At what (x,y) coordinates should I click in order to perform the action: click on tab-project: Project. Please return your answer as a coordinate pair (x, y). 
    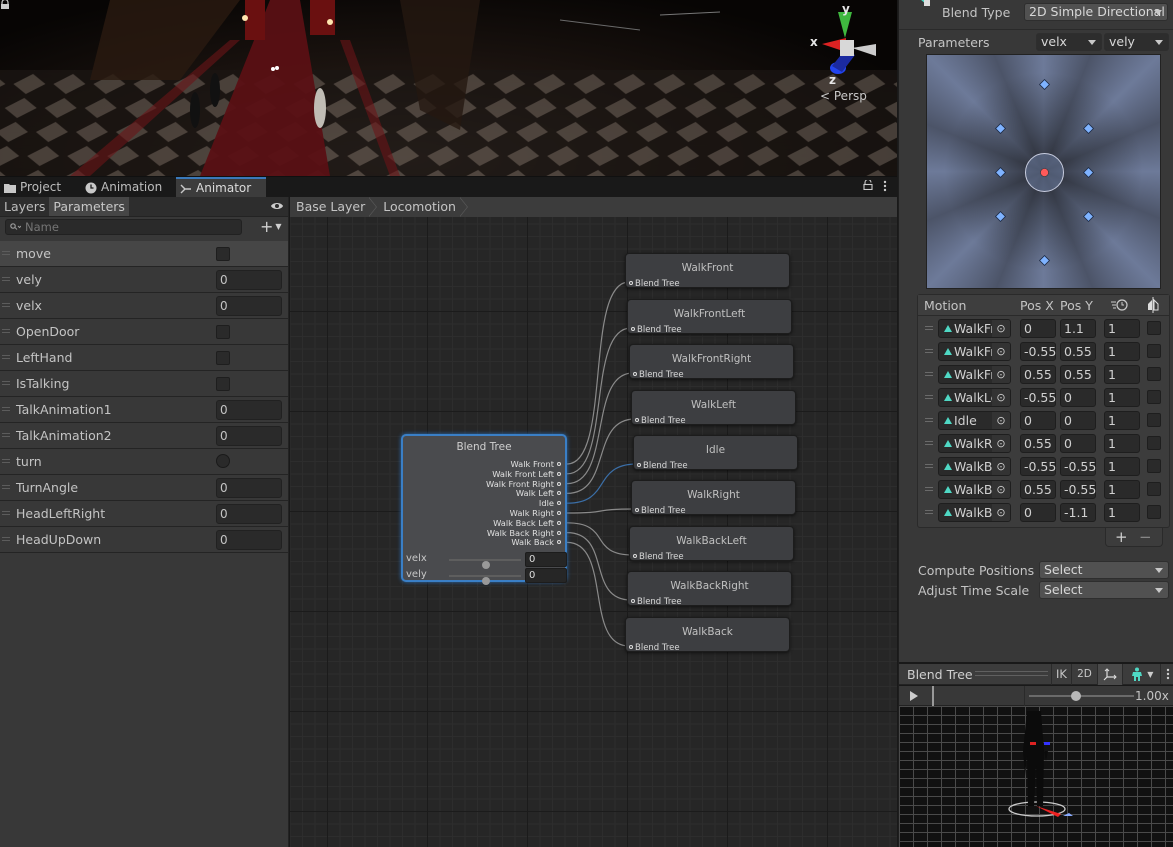
    Looking at the image, I should click on (33, 187).